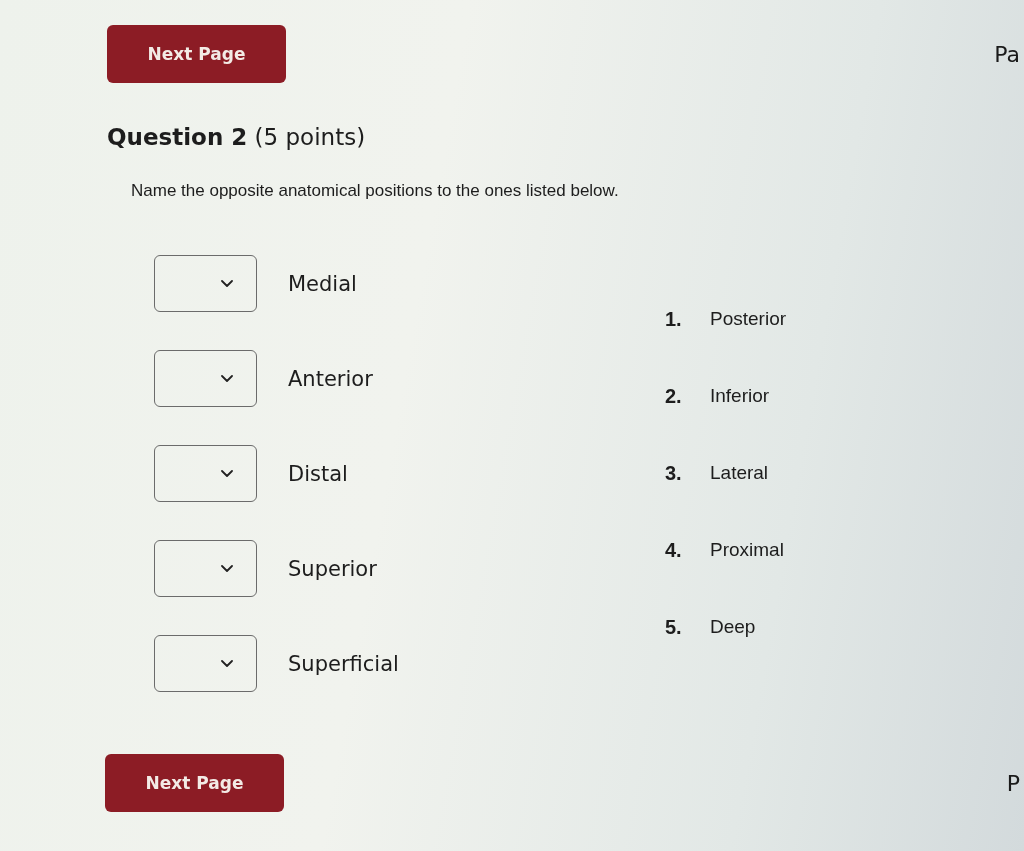  Describe the element at coordinates (733, 627) in the screenshot. I see `option-text: Deep` at that location.